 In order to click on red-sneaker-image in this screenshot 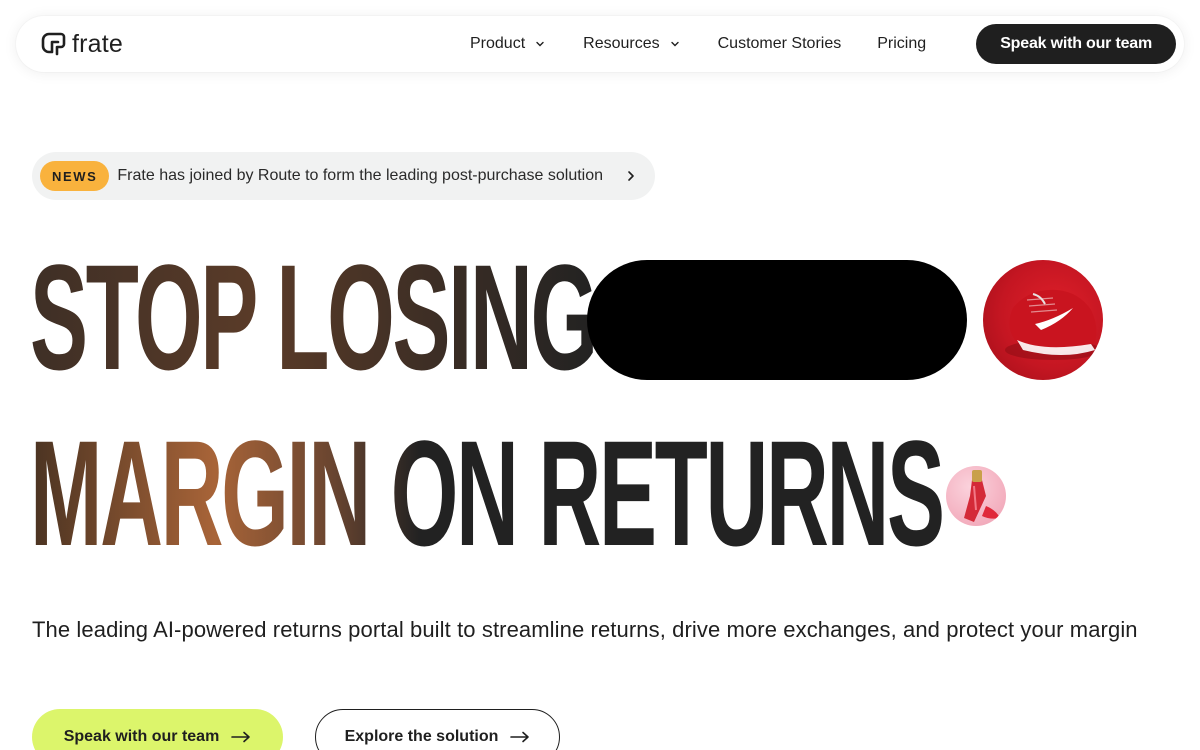, I will do `click(1043, 320)`.